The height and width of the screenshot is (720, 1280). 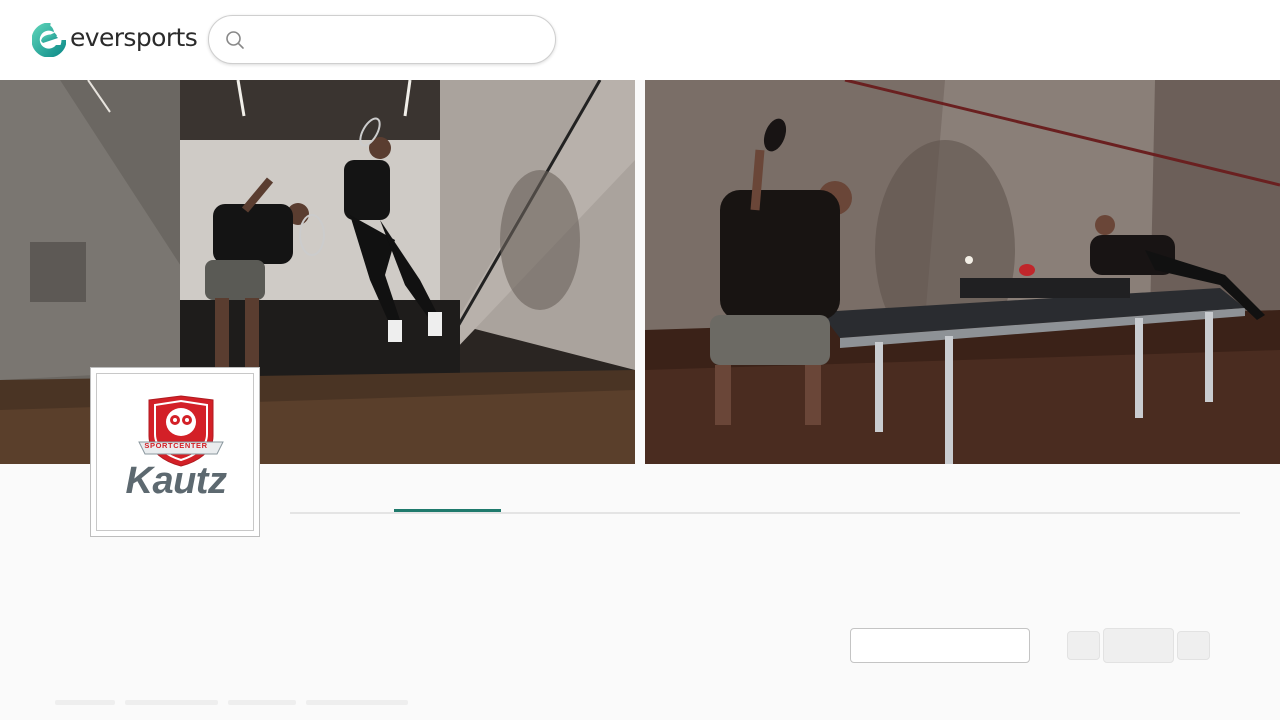 I want to click on top-header: eversports, so click(x=640, y=40).